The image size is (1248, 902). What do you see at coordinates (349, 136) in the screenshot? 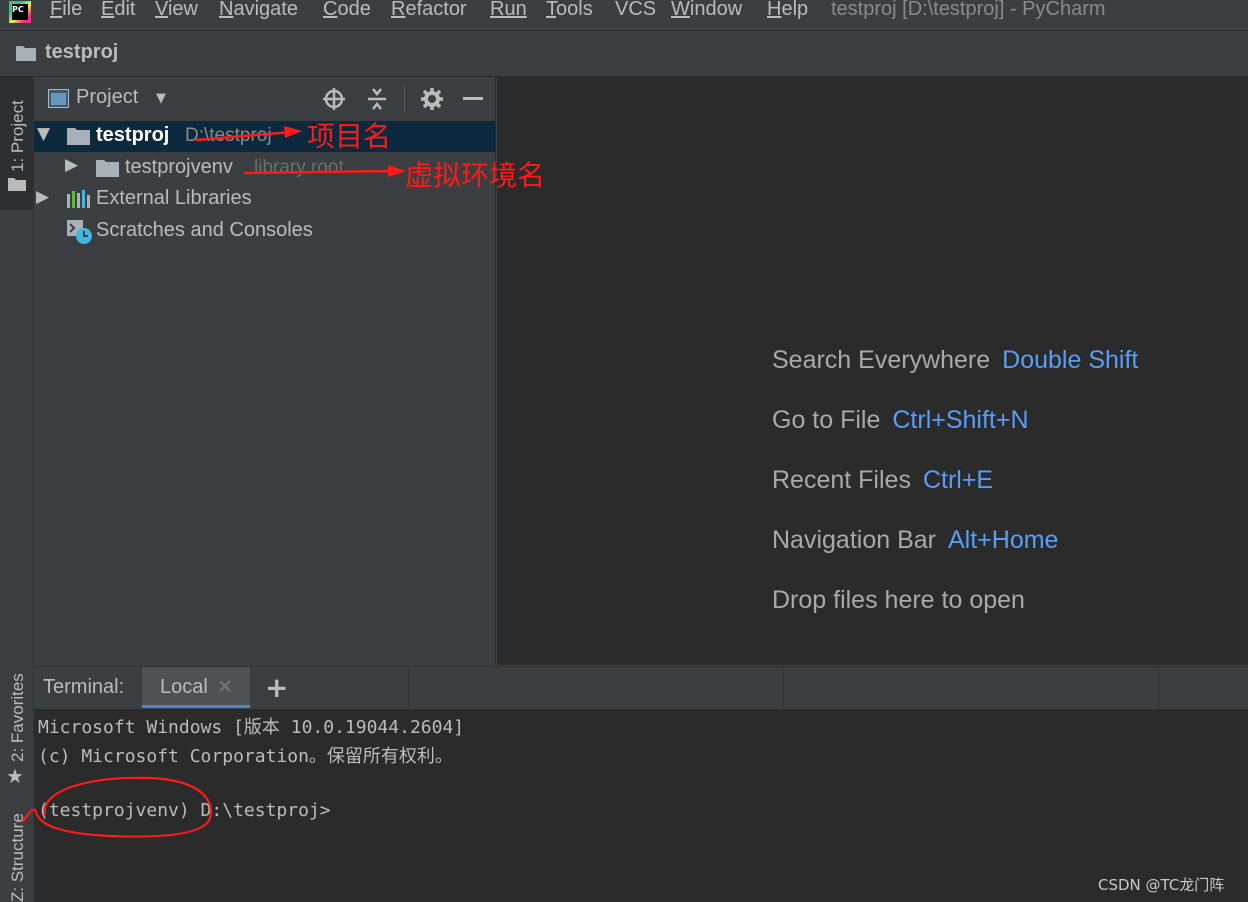
I see `annotation-label-project-name: 项目名` at bounding box center [349, 136].